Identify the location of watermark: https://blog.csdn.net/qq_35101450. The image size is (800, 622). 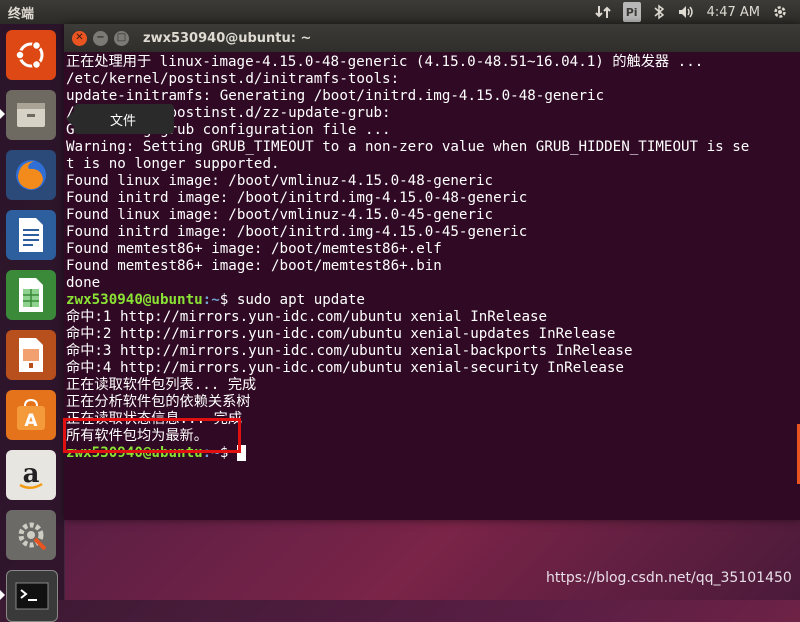
(669, 578).